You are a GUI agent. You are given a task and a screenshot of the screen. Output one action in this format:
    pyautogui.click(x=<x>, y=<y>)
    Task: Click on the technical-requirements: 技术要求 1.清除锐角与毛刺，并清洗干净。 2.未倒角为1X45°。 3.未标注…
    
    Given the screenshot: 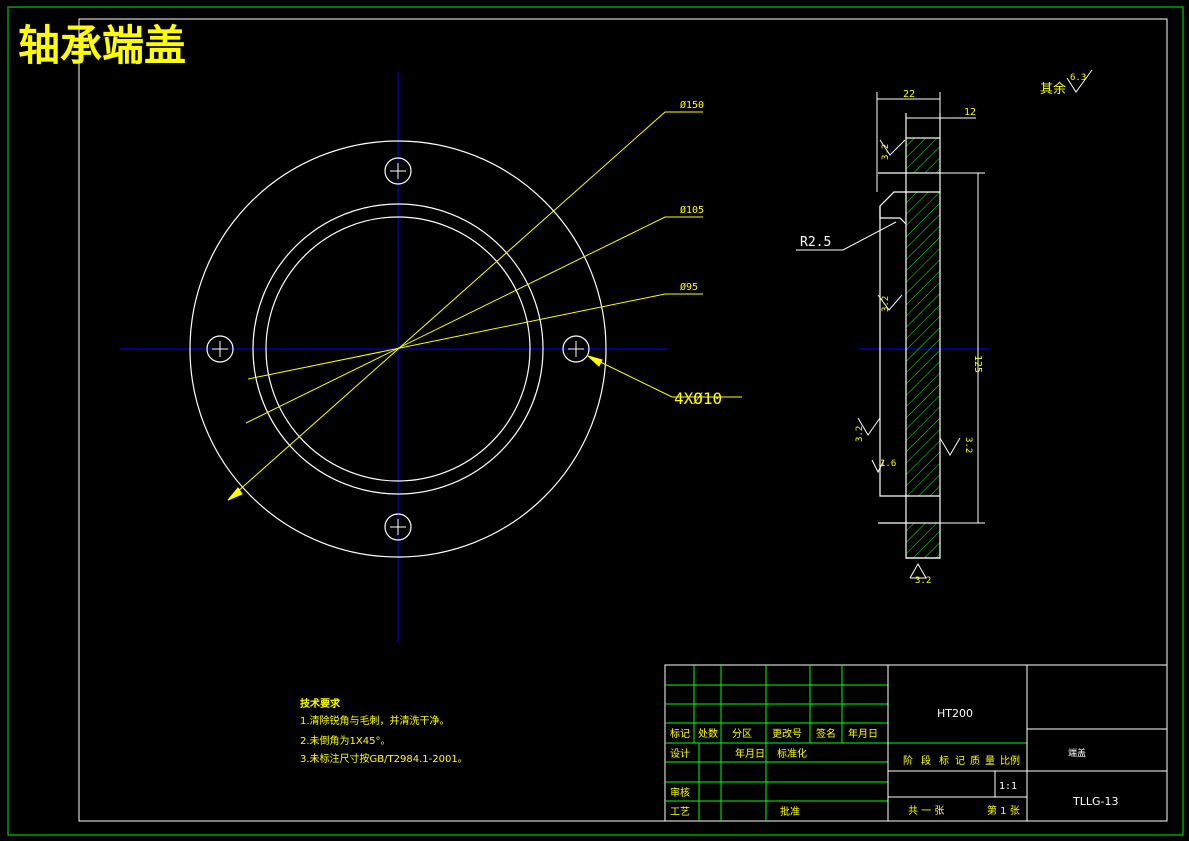 What is the action you would take?
    pyautogui.click(x=384, y=731)
    